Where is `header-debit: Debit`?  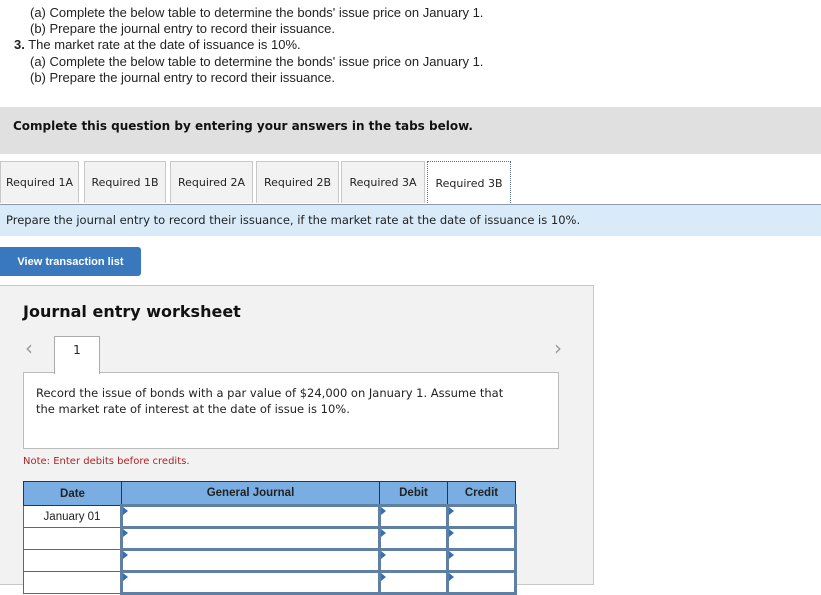 header-debit: Debit is located at coordinates (413, 493).